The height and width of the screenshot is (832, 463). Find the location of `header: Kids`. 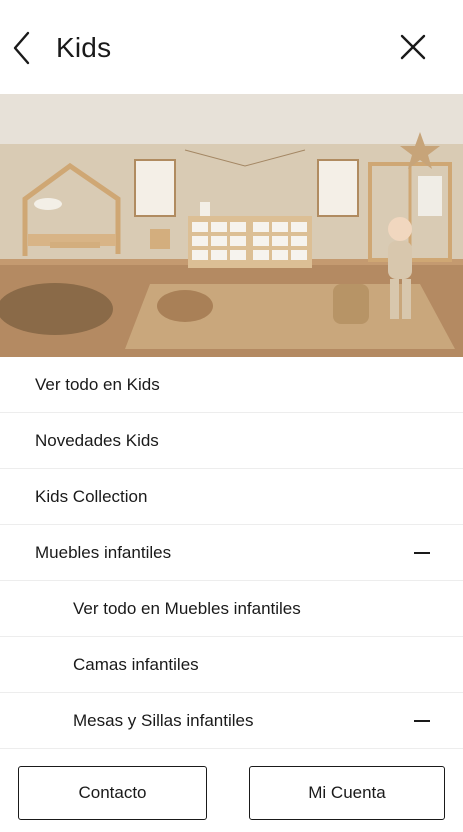

header: Kids is located at coordinates (231, 47).